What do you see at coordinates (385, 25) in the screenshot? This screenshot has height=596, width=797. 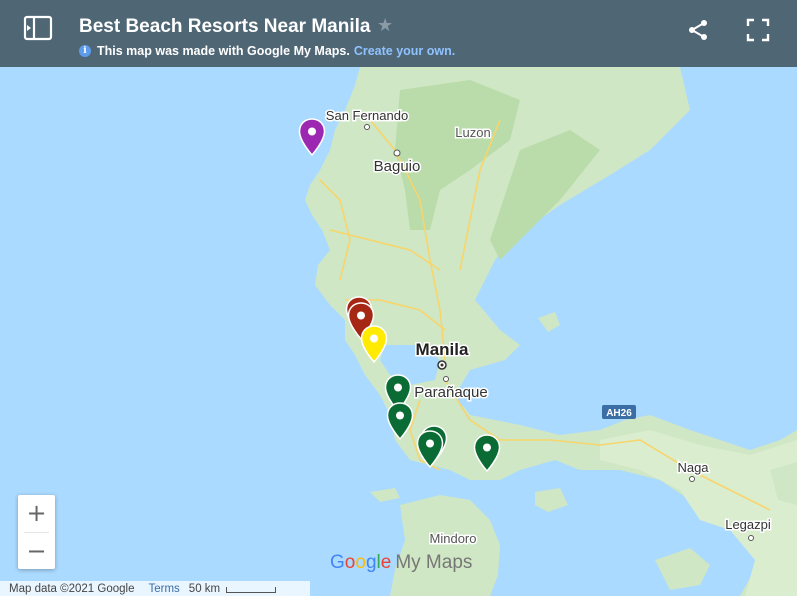 I see `star-icon: ★` at bounding box center [385, 25].